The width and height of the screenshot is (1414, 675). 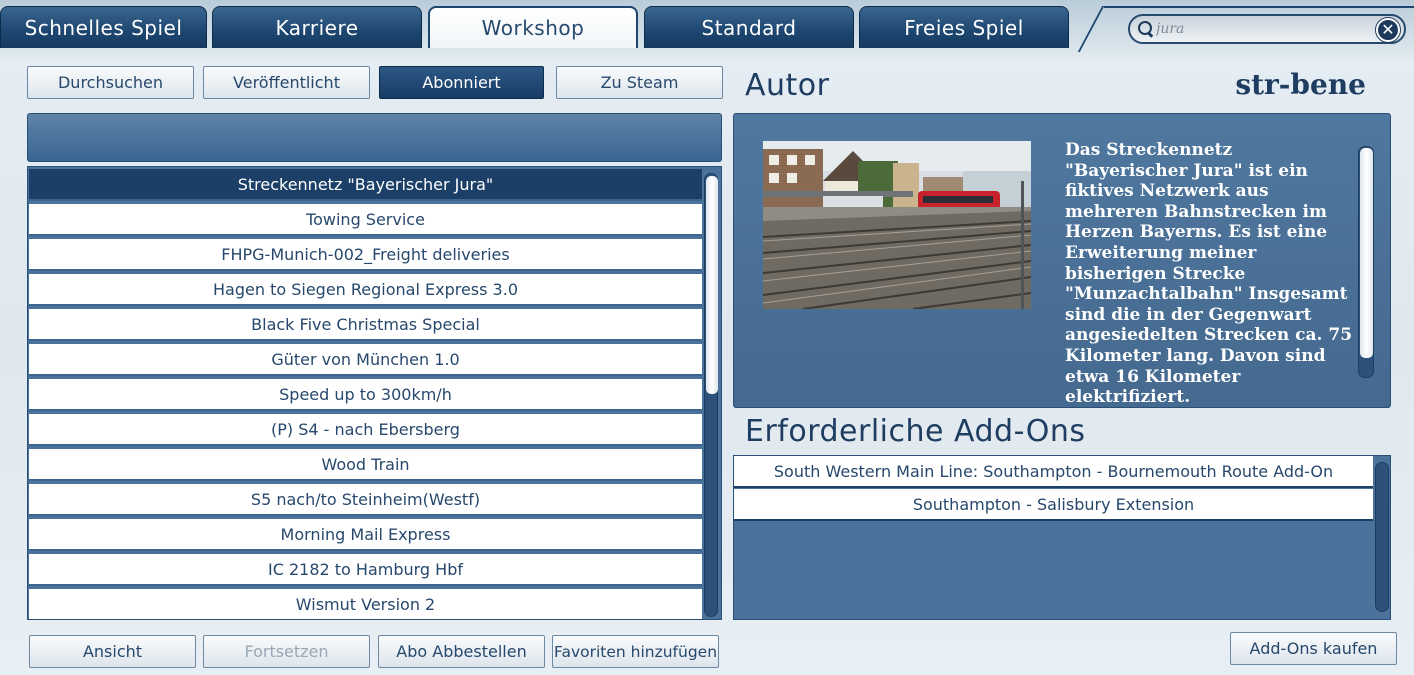 What do you see at coordinates (286, 651) in the screenshot?
I see `continue-button: Fortsetzen` at bounding box center [286, 651].